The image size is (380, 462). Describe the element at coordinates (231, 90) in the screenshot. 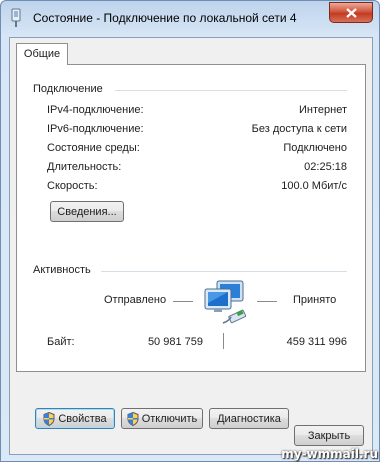

I see `connection-divider` at that location.